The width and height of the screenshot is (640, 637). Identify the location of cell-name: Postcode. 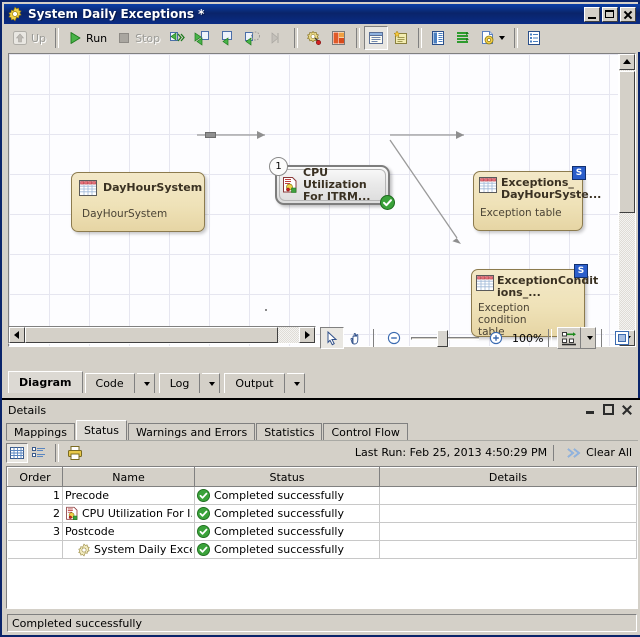
(128, 531).